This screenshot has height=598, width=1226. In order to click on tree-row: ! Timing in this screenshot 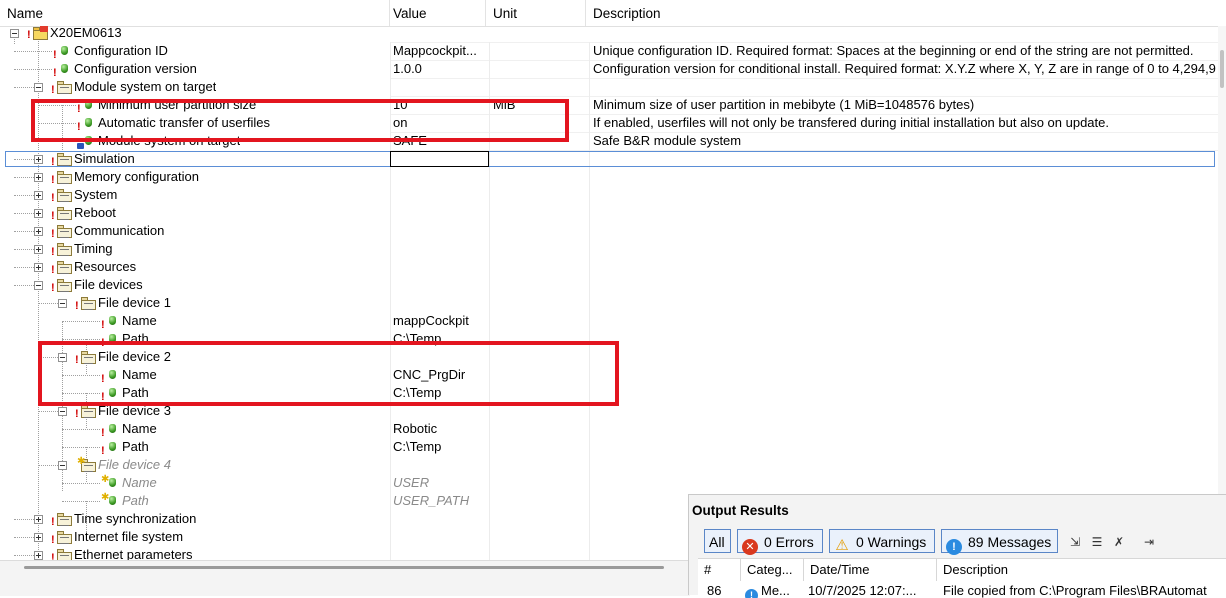, I will do `click(609, 249)`.